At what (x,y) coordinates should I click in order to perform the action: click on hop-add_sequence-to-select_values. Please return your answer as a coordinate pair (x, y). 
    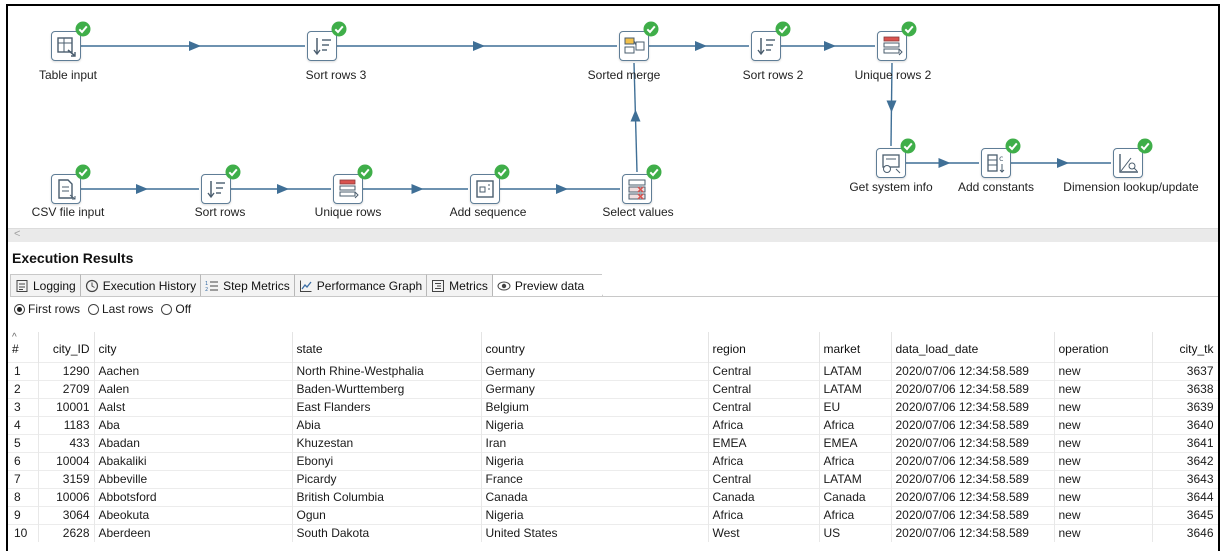
    Looking at the image, I should click on (560, 189).